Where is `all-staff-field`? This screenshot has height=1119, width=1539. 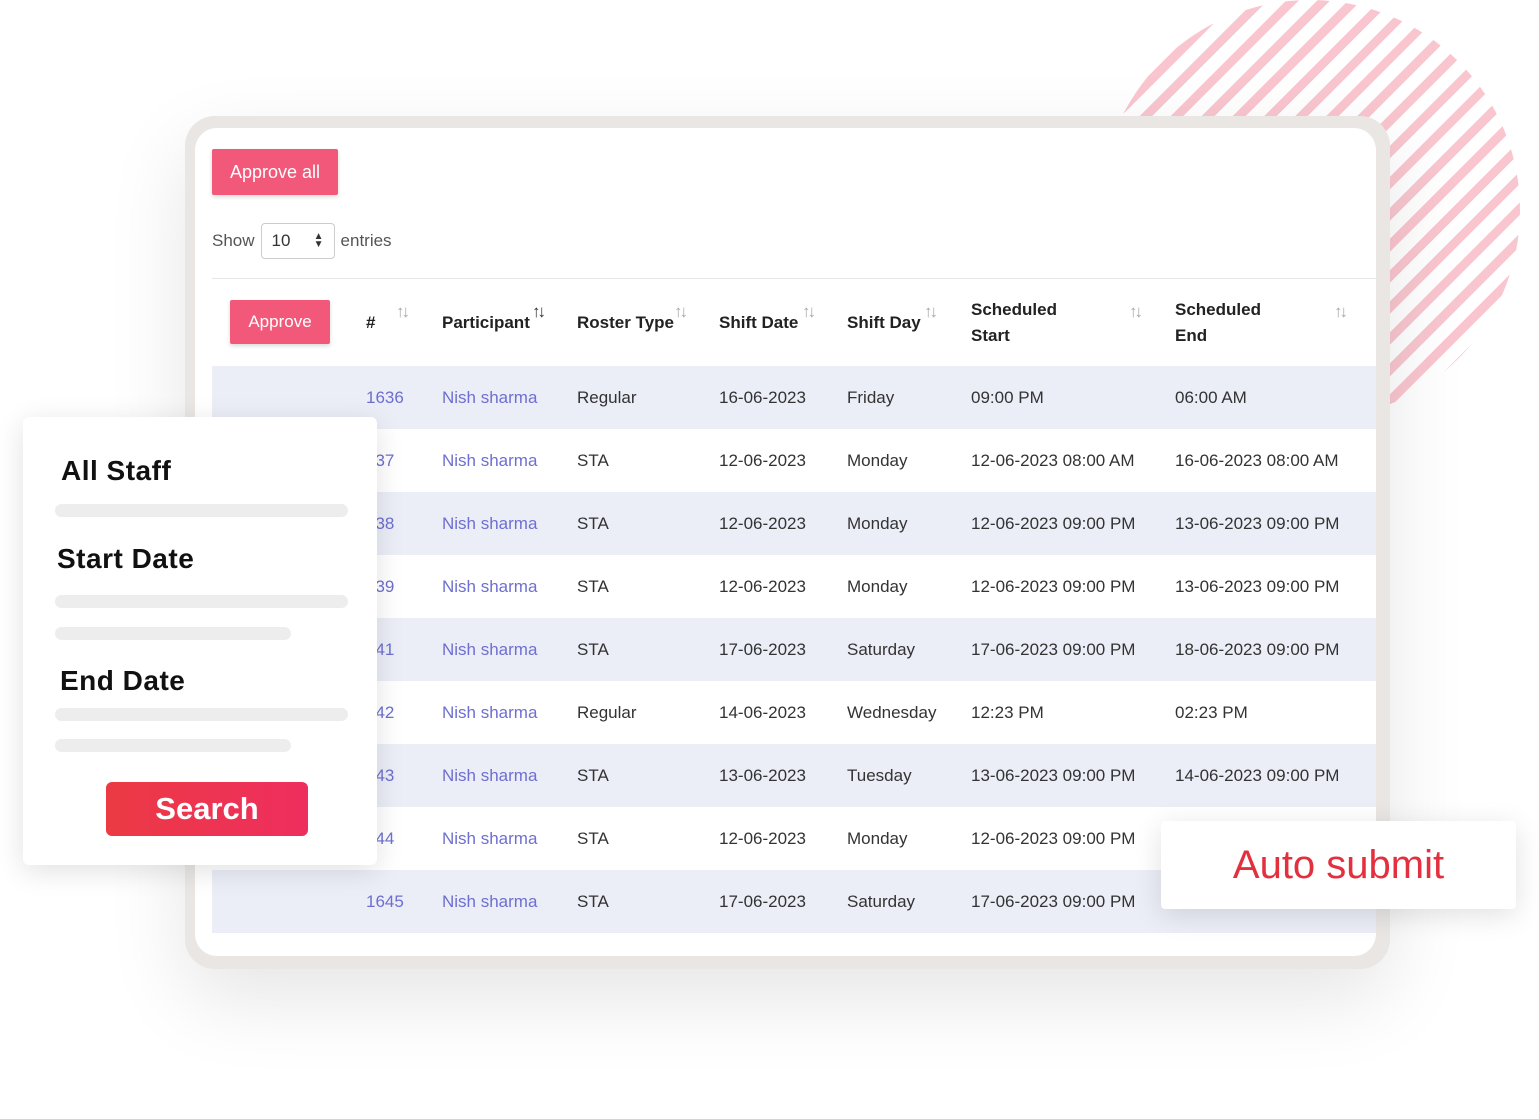
all-staff-field is located at coordinates (201, 510).